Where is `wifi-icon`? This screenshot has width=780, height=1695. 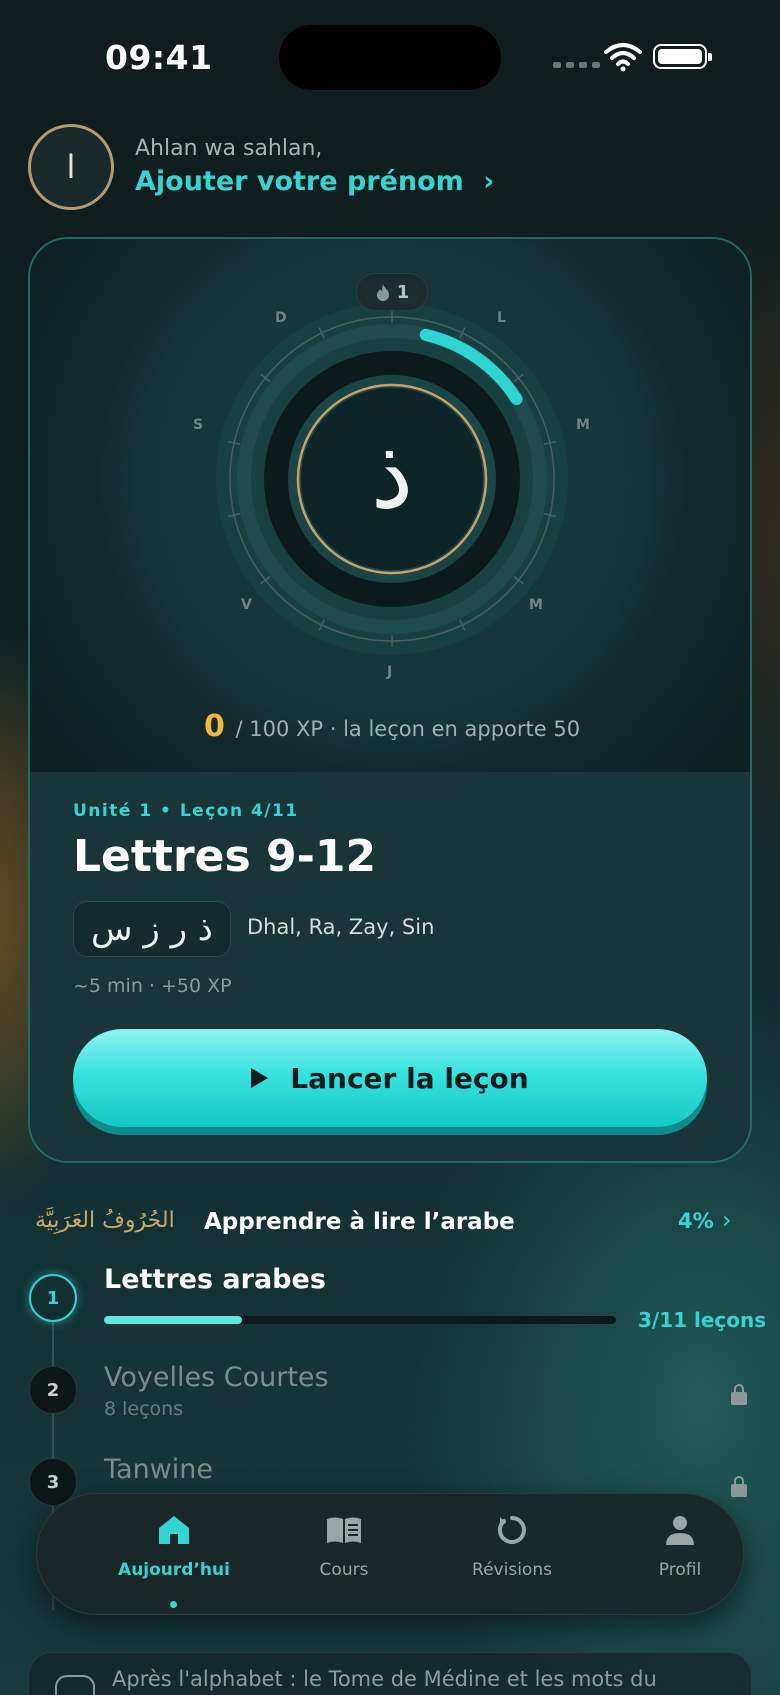
wifi-icon is located at coordinates (623, 57).